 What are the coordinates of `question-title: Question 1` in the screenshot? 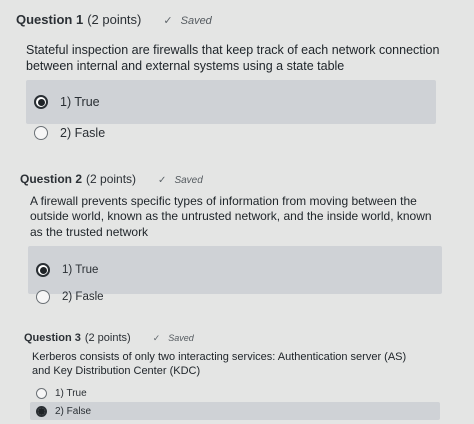 It's located at (50, 19).